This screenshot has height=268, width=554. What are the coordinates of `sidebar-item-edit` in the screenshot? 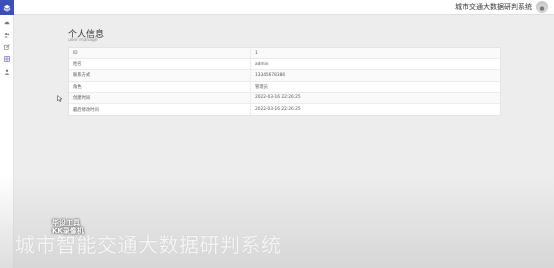 It's located at (7, 46).